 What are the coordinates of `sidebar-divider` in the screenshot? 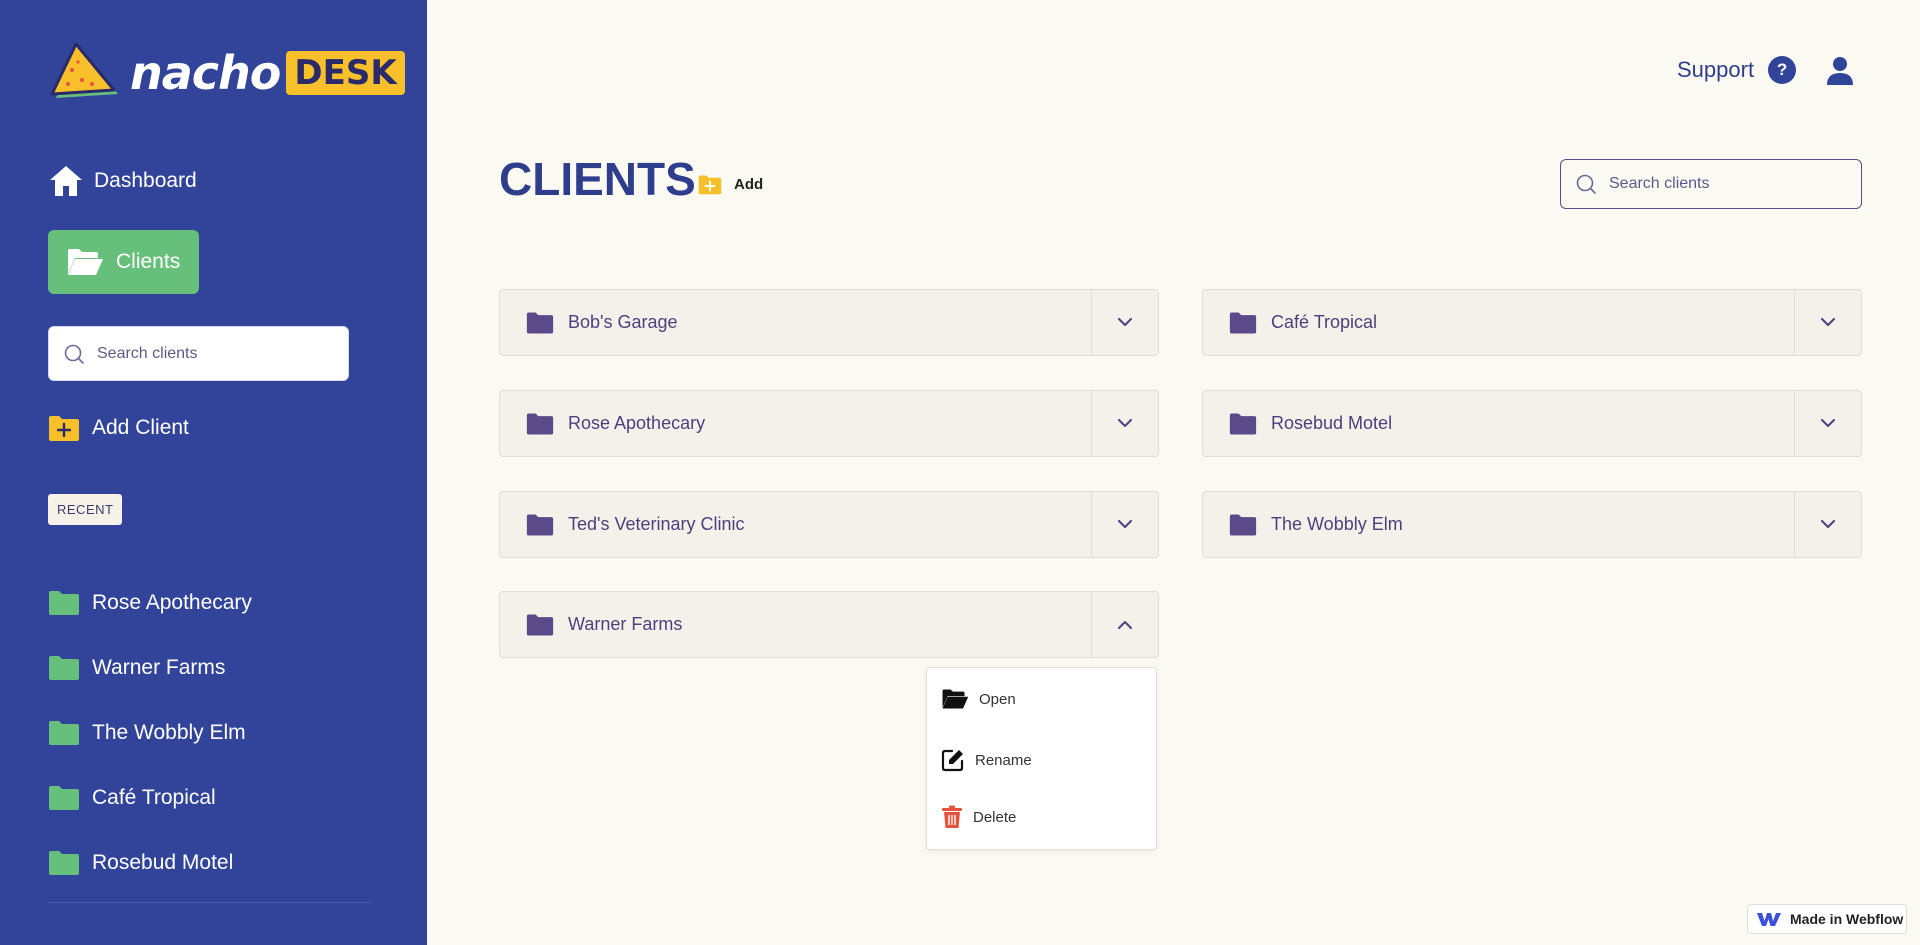 It's located at (209, 902).